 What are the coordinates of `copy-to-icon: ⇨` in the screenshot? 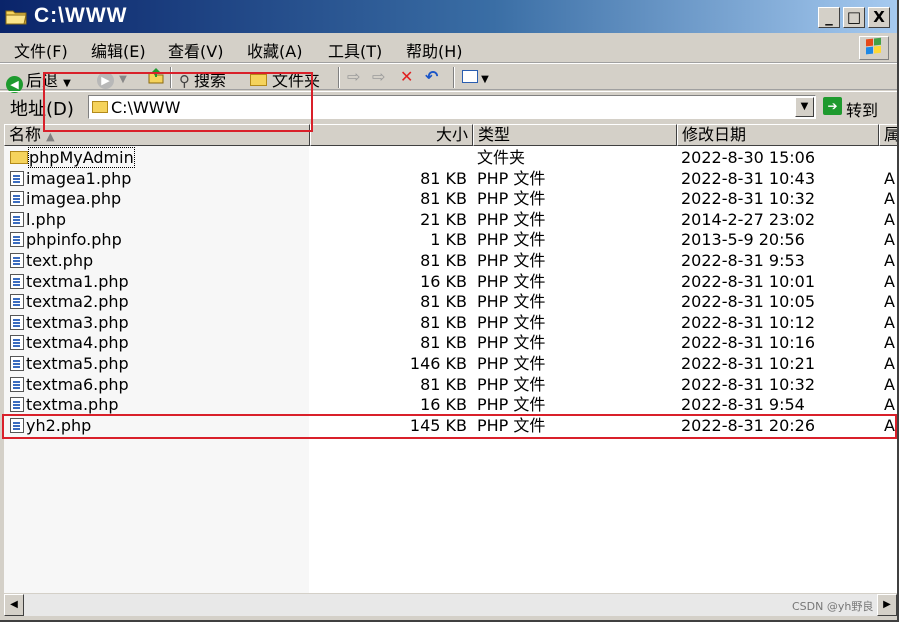 It's located at (378, 76).